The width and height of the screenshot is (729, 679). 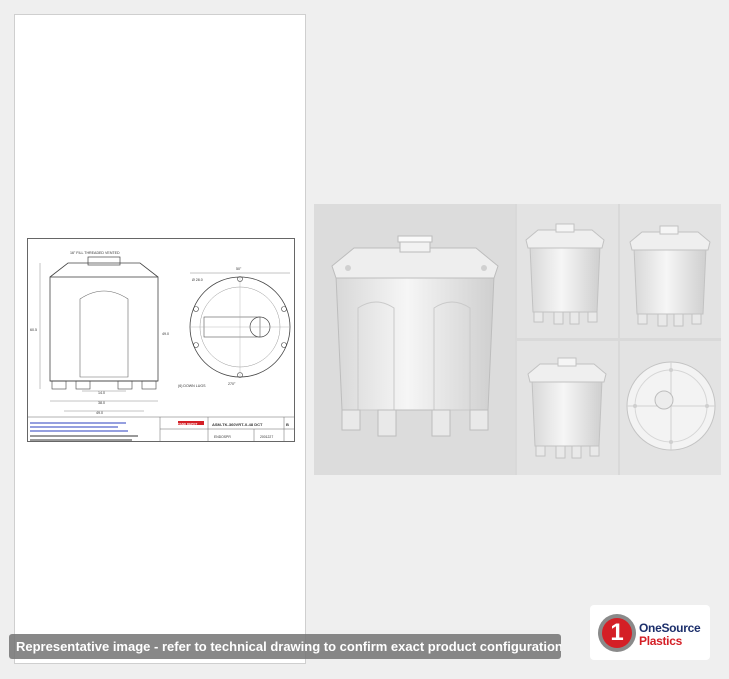 What do you see at coordinates (237, 424) in the screenshot?
I see `drawing-title: ASM-TK-360VRT-X-48 DCT` at bounding box center [237, 424].